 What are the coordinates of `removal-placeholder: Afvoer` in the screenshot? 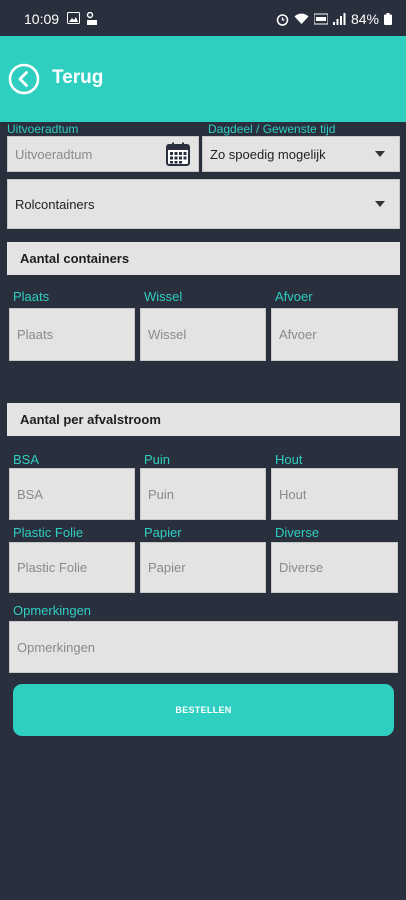 It's located at (298, 334).